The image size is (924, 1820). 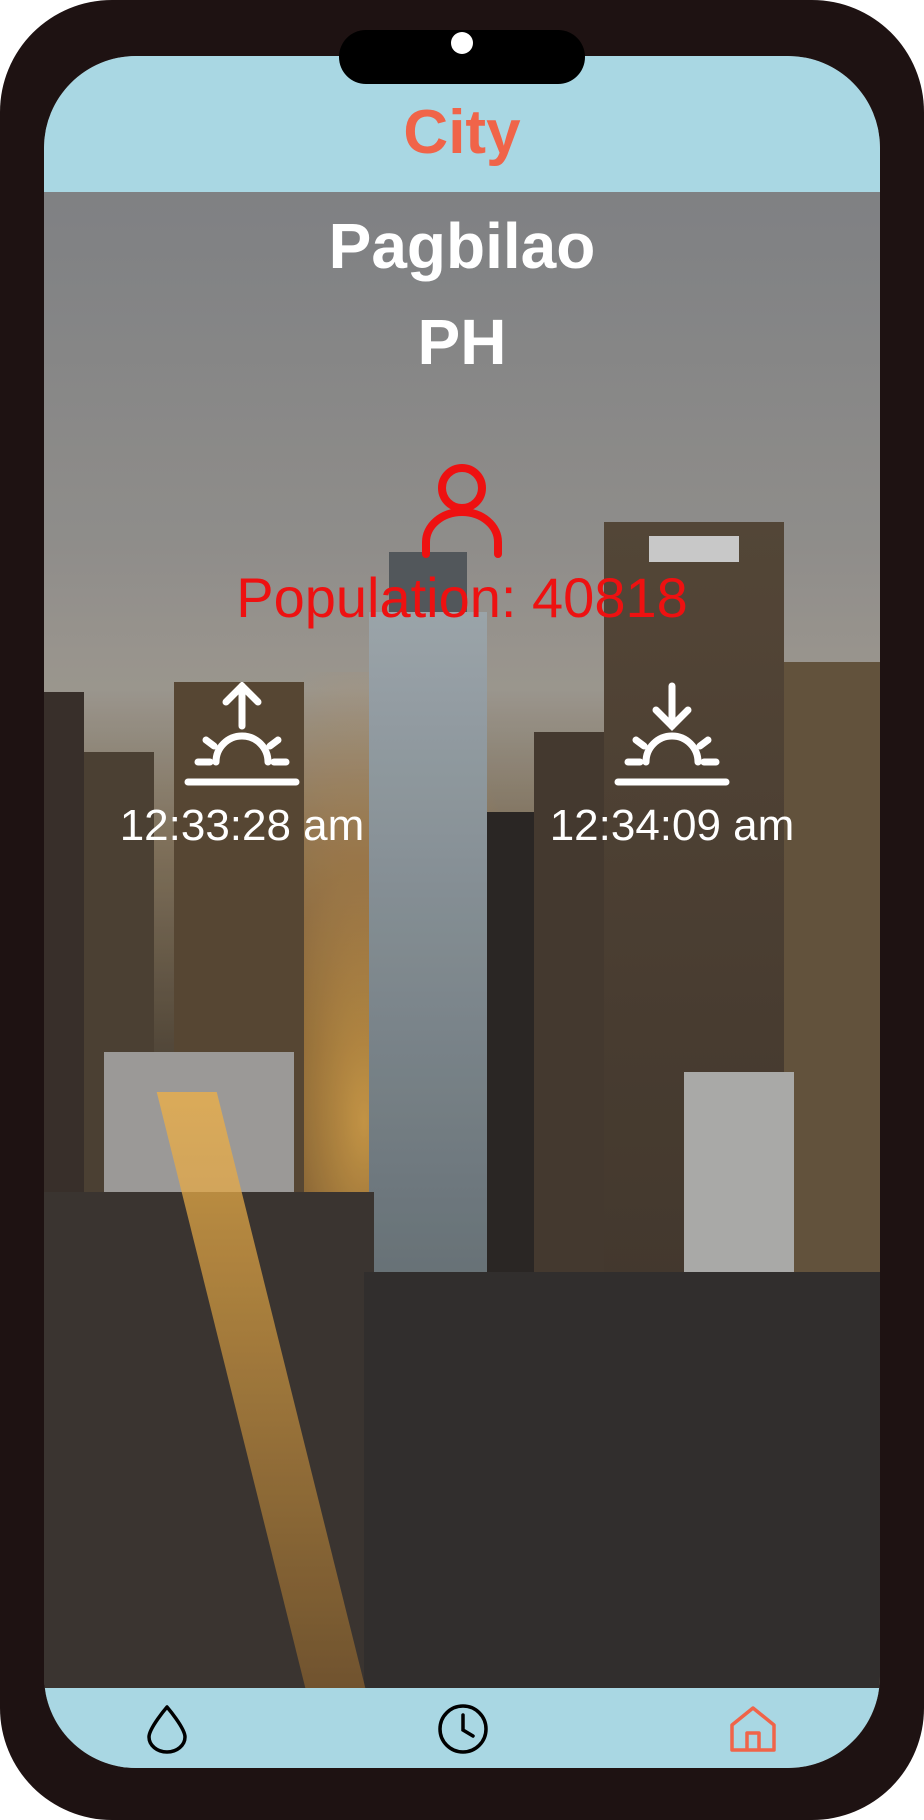 I want to click on home-icon, so click(x=753, y=1729).